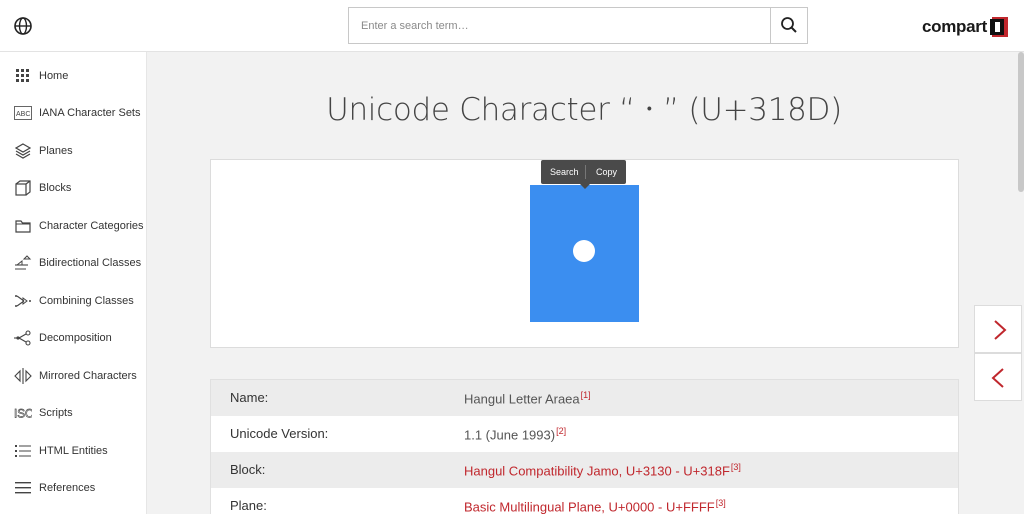 This screenshot has width=1024, height=514. What do you see at coordinates (1021, 122) in the screenshot?
I see `page-scrollbar` at bounding box center [1021, 122].